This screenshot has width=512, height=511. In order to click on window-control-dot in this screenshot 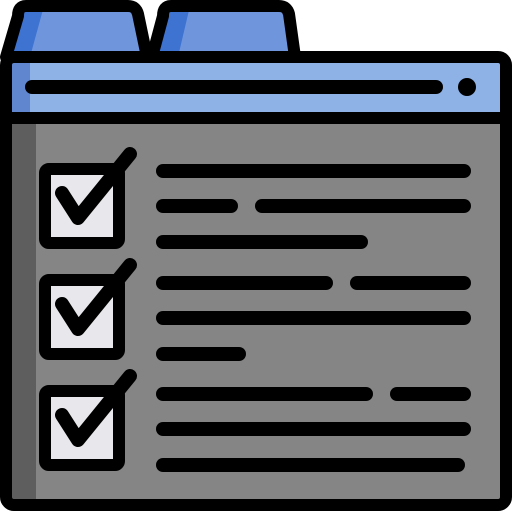, I will do `click(467, 87)`.